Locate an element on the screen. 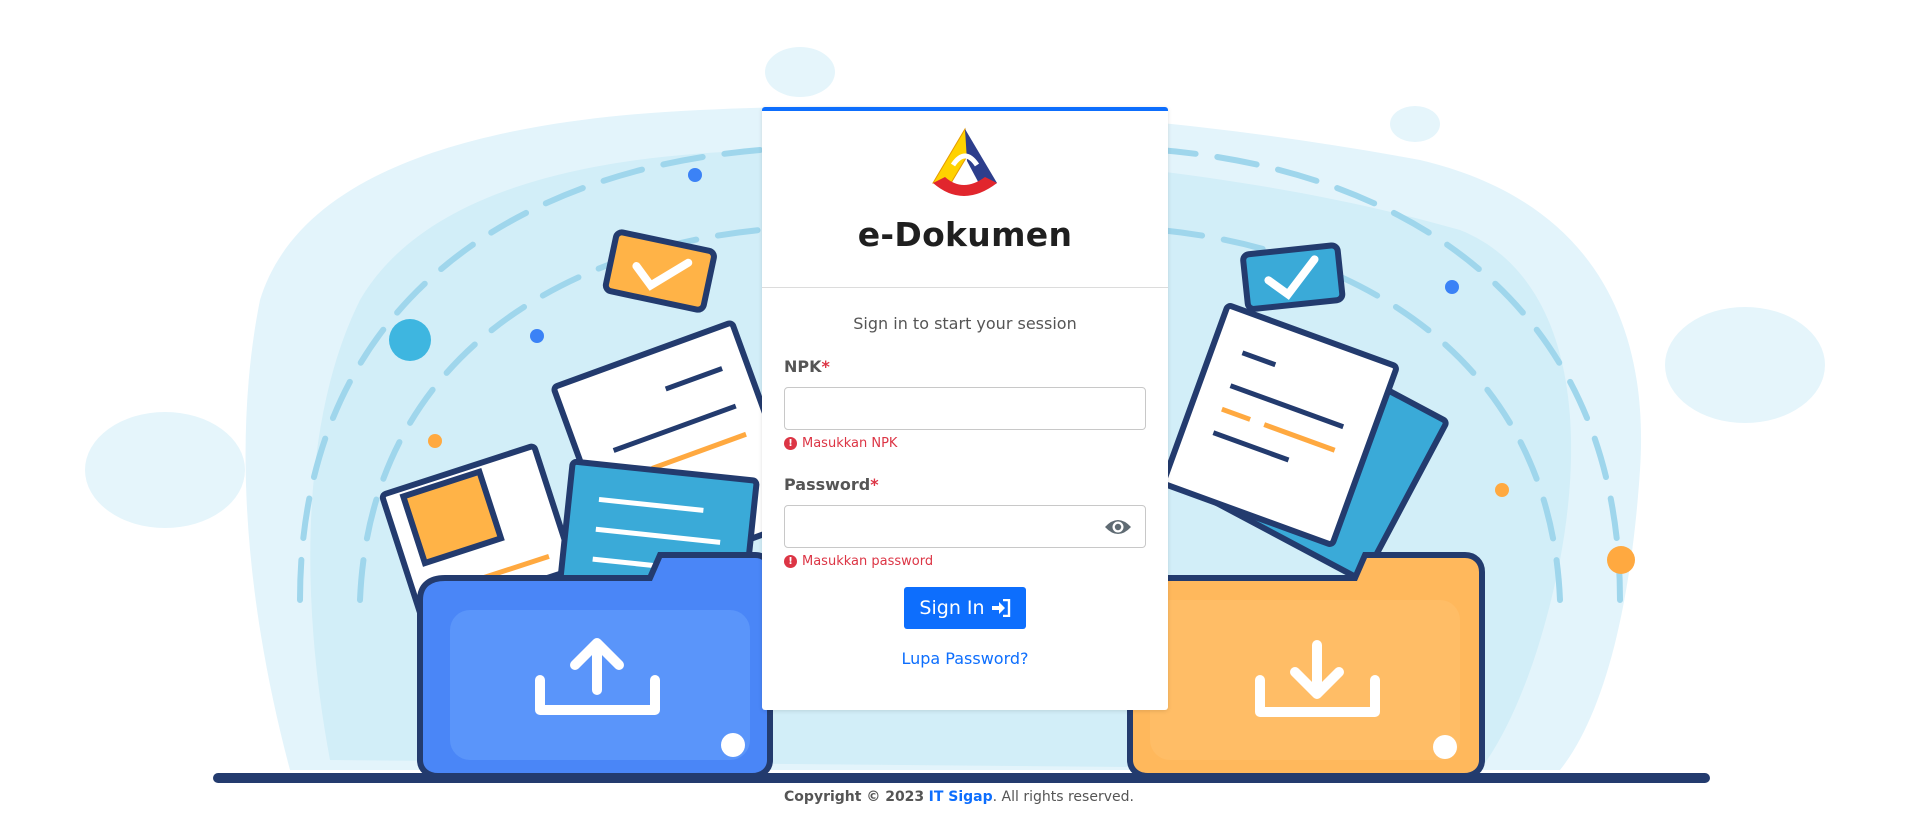  password-field-wrap is located at coordinates (965, 526).